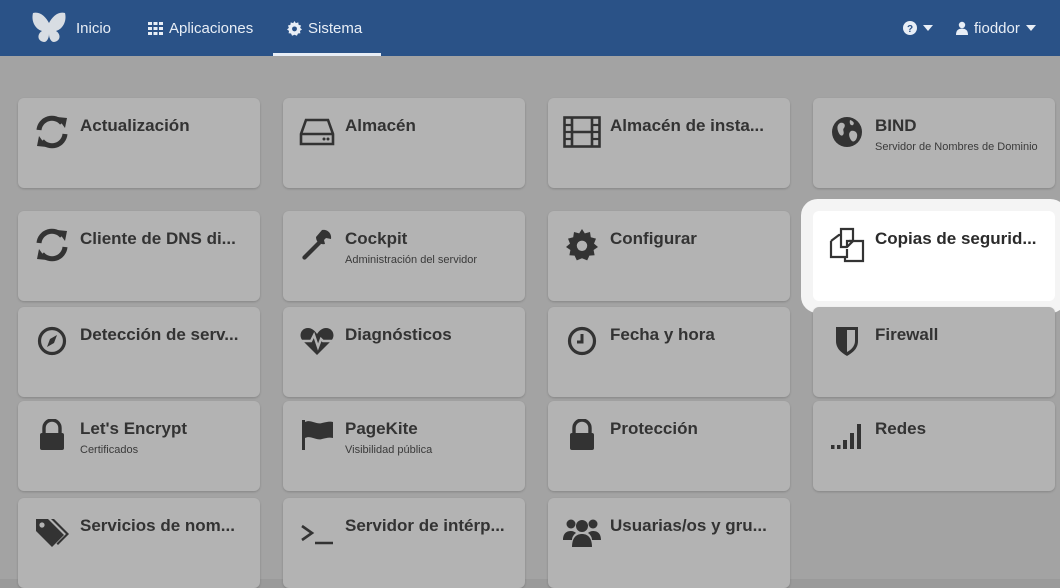 This screenshot has height=588, width=1060. What do you see at coordinates (662, 334) in the screenshot?
I see `app-tile-title: Fecha y hora` at bounding box center [662, 334].